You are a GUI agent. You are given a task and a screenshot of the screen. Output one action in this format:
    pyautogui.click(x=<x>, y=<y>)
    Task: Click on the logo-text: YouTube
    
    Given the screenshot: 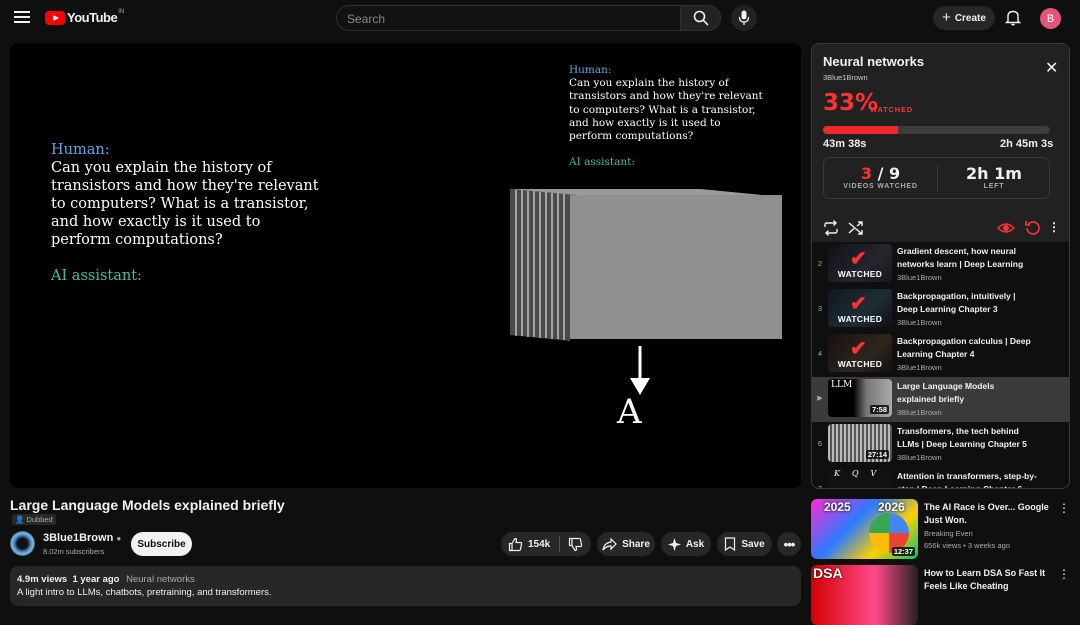 What is the action you would take?
    pyautogui.click(x=92, y=17)
    